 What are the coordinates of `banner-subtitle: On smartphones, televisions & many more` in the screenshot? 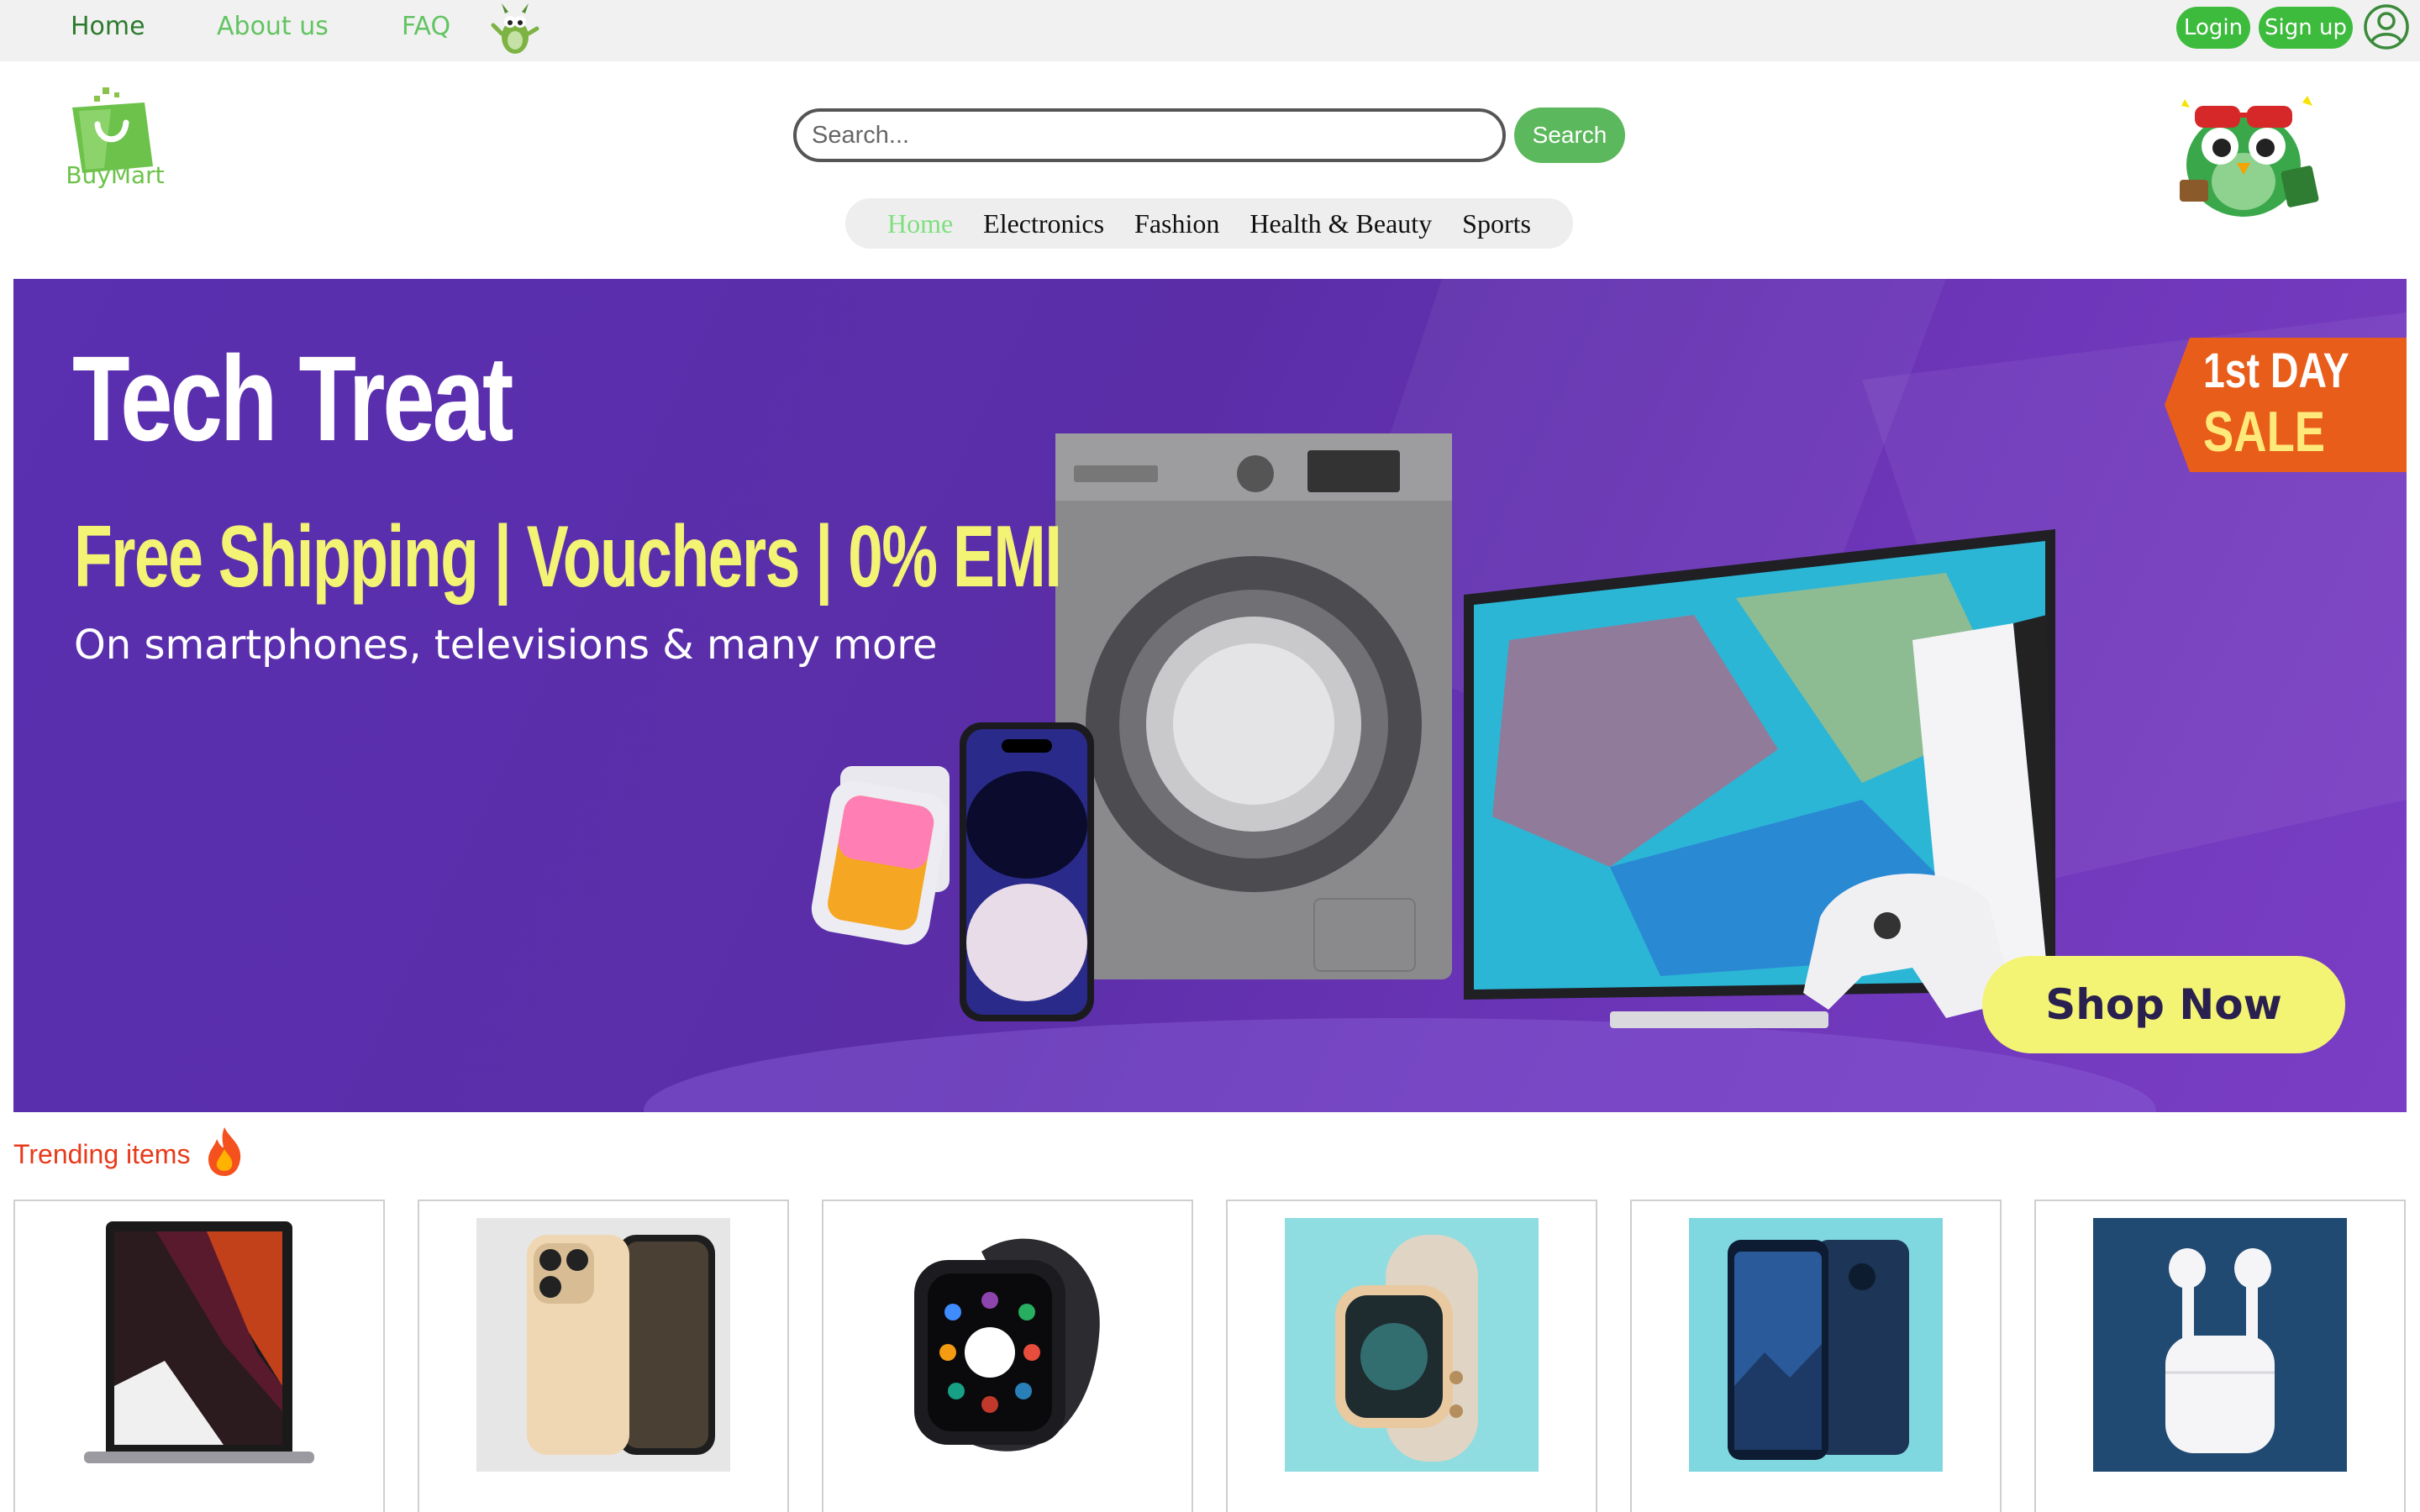 It's located at (506, 645).